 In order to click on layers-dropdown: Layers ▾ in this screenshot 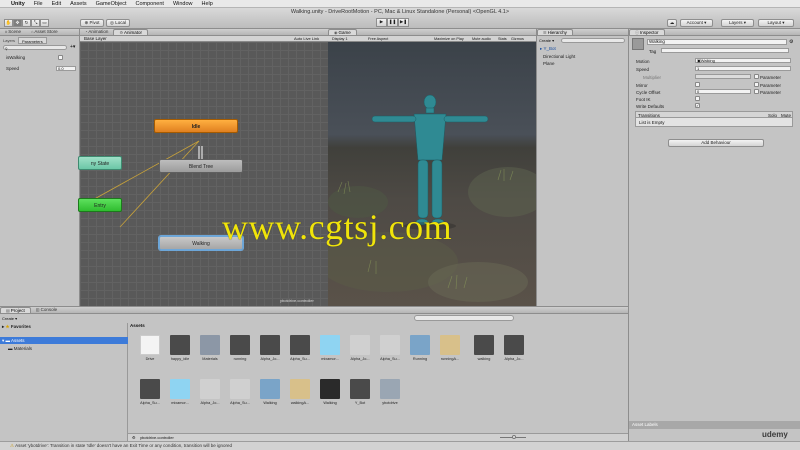, I will do `click(737, 23)`.